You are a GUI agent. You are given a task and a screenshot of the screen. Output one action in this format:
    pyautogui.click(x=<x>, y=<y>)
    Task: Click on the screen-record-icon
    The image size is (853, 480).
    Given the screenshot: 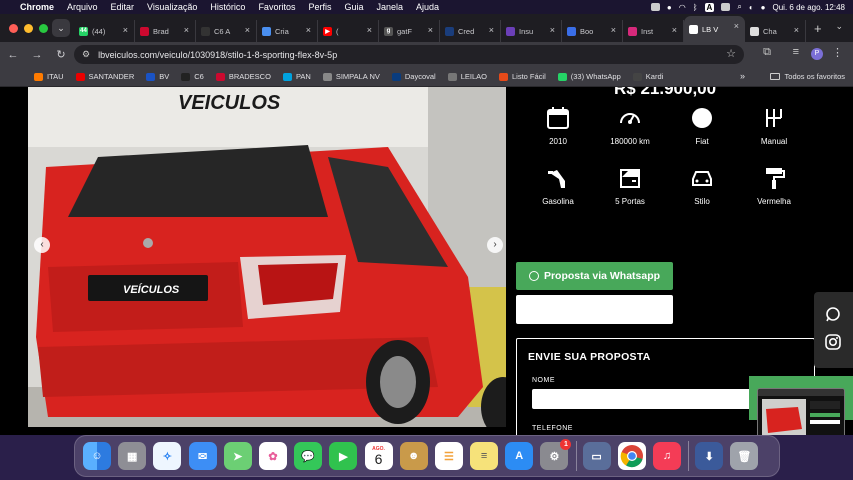 What is the action you would take?
    pyautogui.click(x=655, y=7)
    